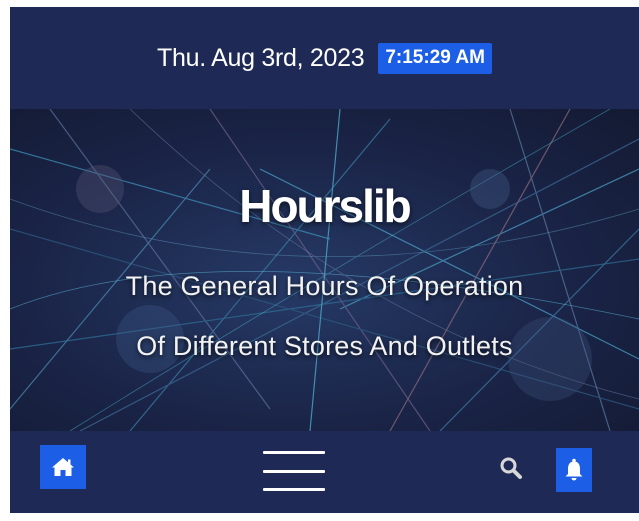 This screenshot has width=639, height=521. What do you see at coordinates (324, 346) in the screenshot?
I see `site-tagline-line-2: Of Different Stores And Outlets` at bounding box center [324, 346].